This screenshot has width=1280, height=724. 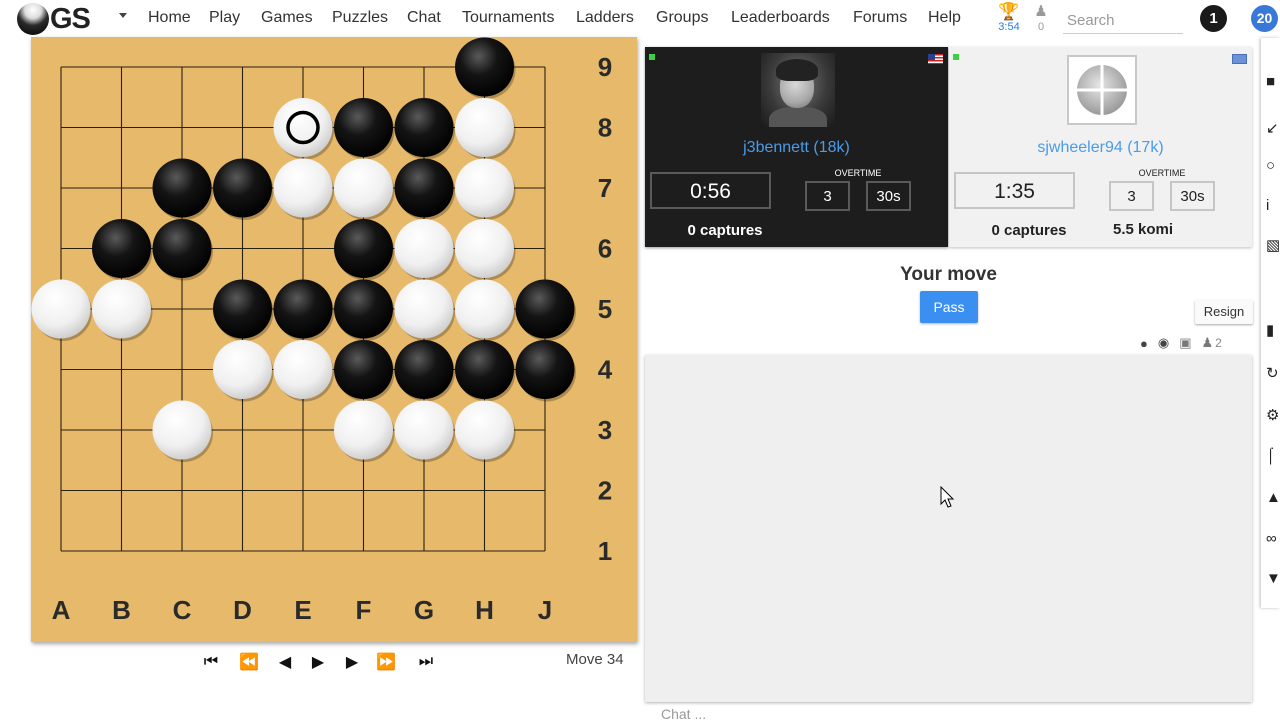 I want to click on zoom-icon: ↙, so click(x=1273, y=129).